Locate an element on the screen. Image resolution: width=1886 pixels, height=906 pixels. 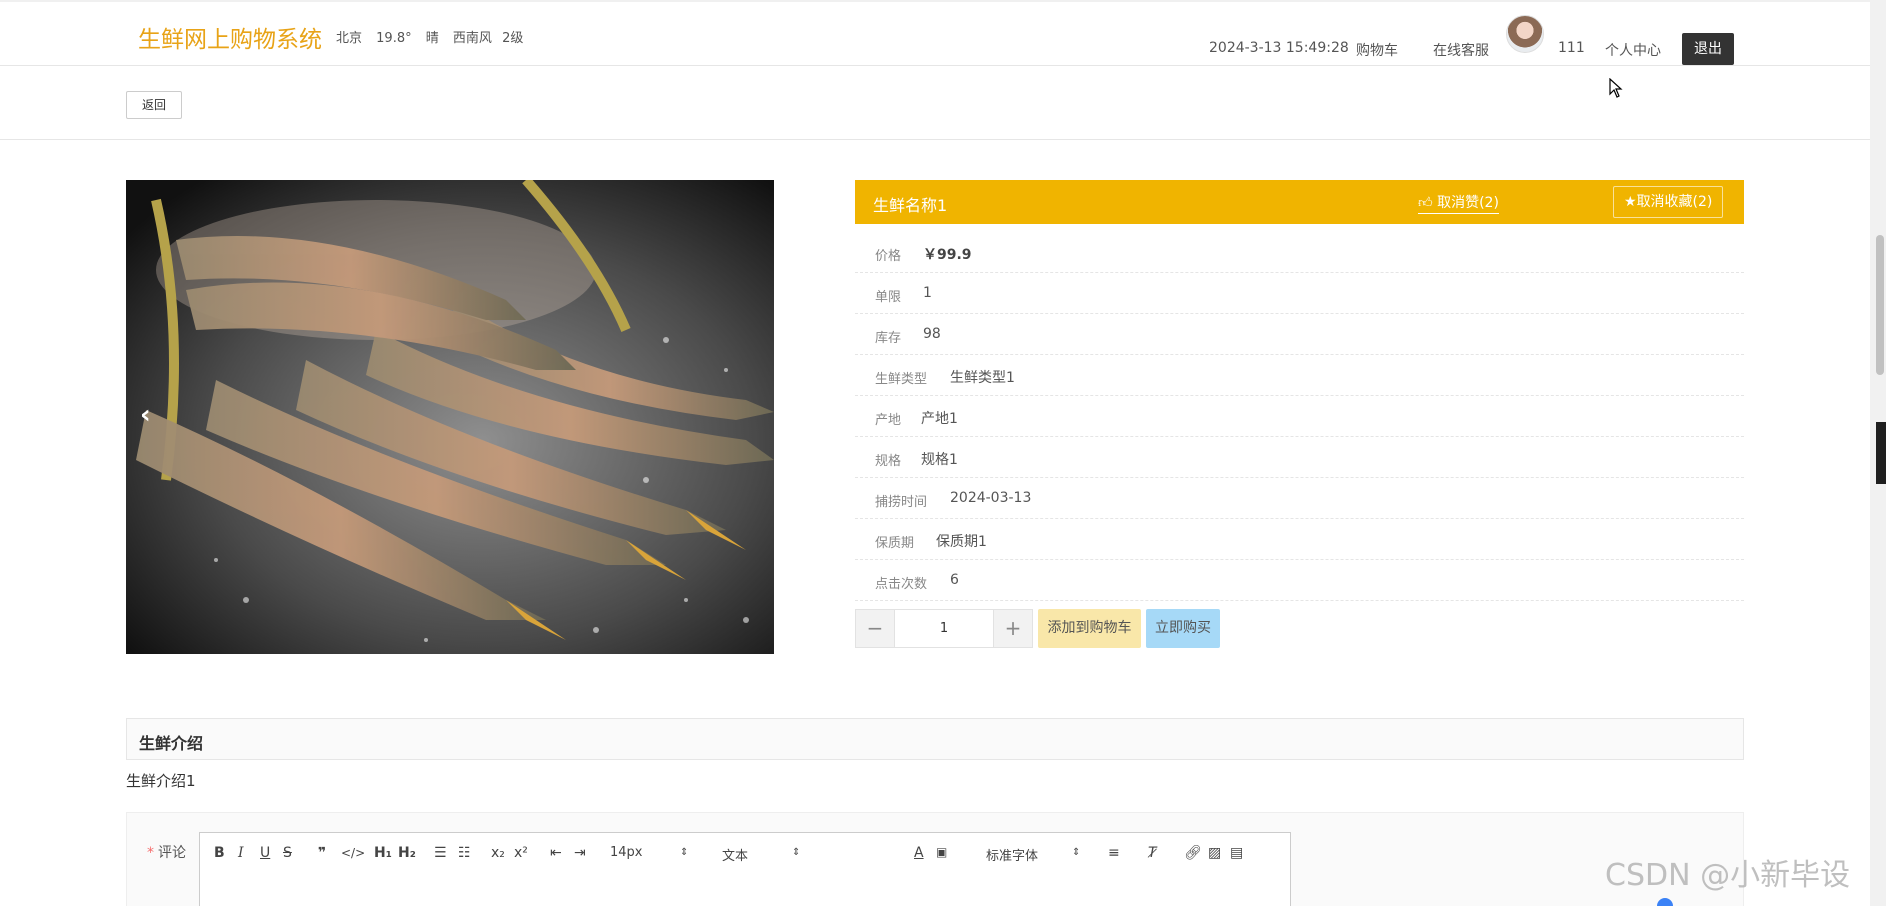
weather-wind-dir: 西南风 is located at coordinates (472, 38).